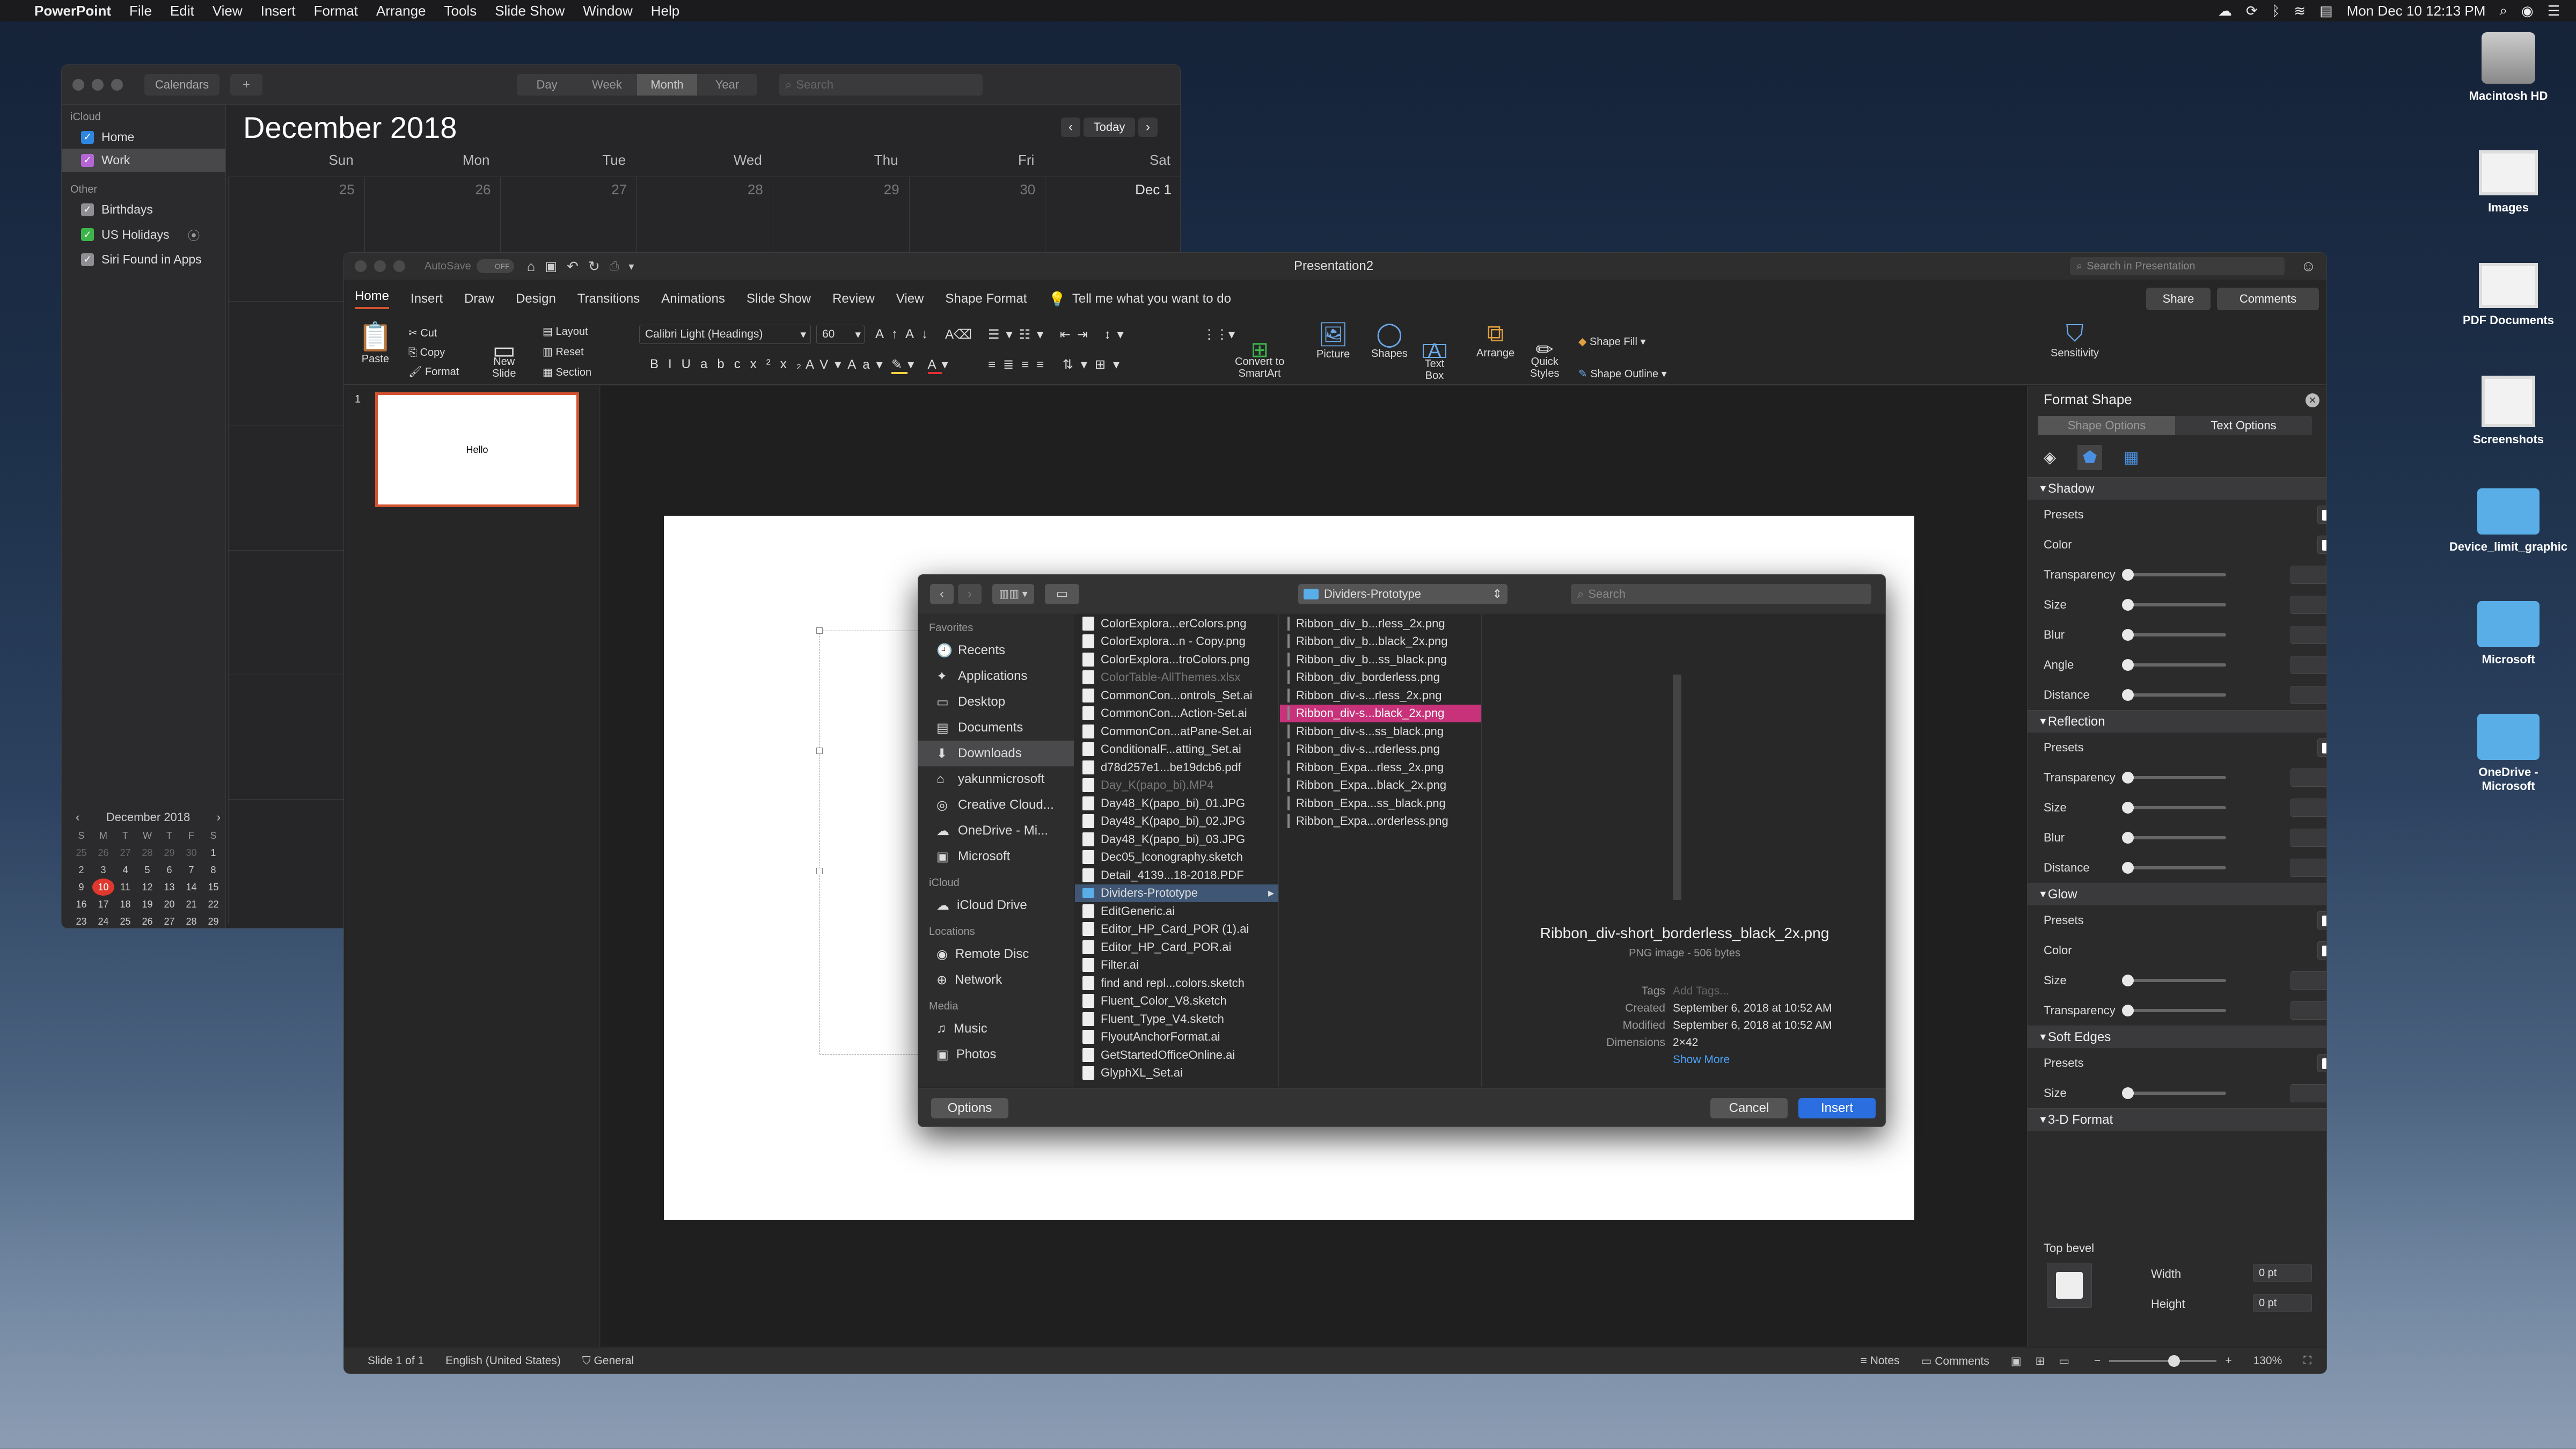 This screenshot has height=1449, width=2576. Describe the element at coordinates (2507, 411) in the screenshot. I see `desktop-icon-screenshots: Screenshots` at that location.